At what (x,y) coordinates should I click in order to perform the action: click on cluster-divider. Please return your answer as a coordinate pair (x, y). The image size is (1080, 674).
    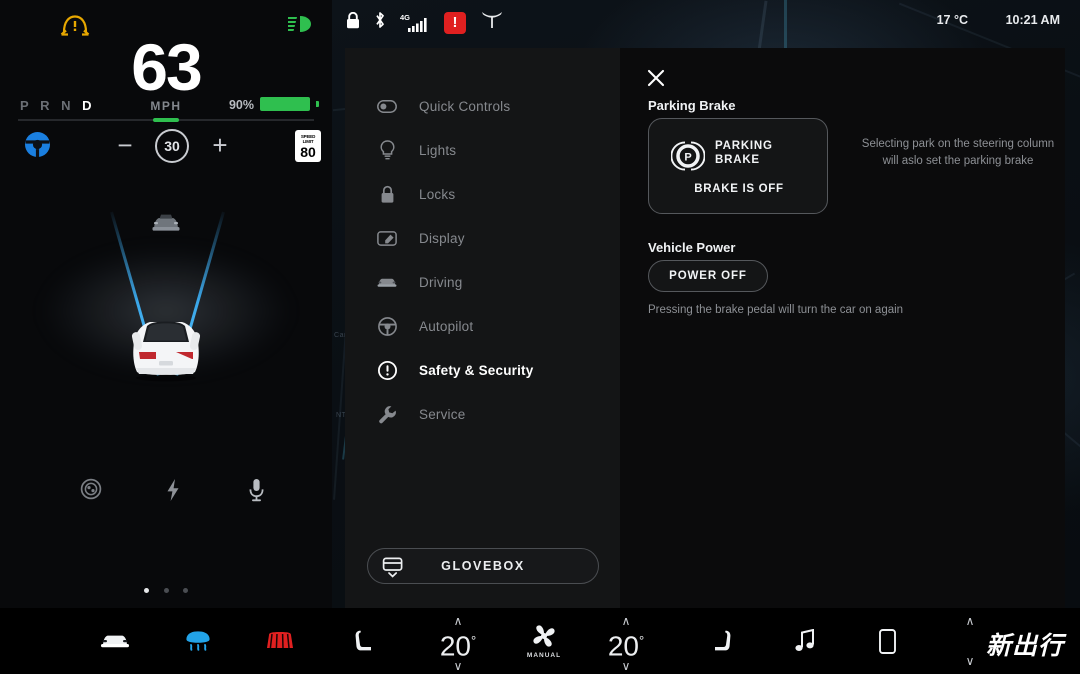
    Looking at the image, I should click on (166, 120).